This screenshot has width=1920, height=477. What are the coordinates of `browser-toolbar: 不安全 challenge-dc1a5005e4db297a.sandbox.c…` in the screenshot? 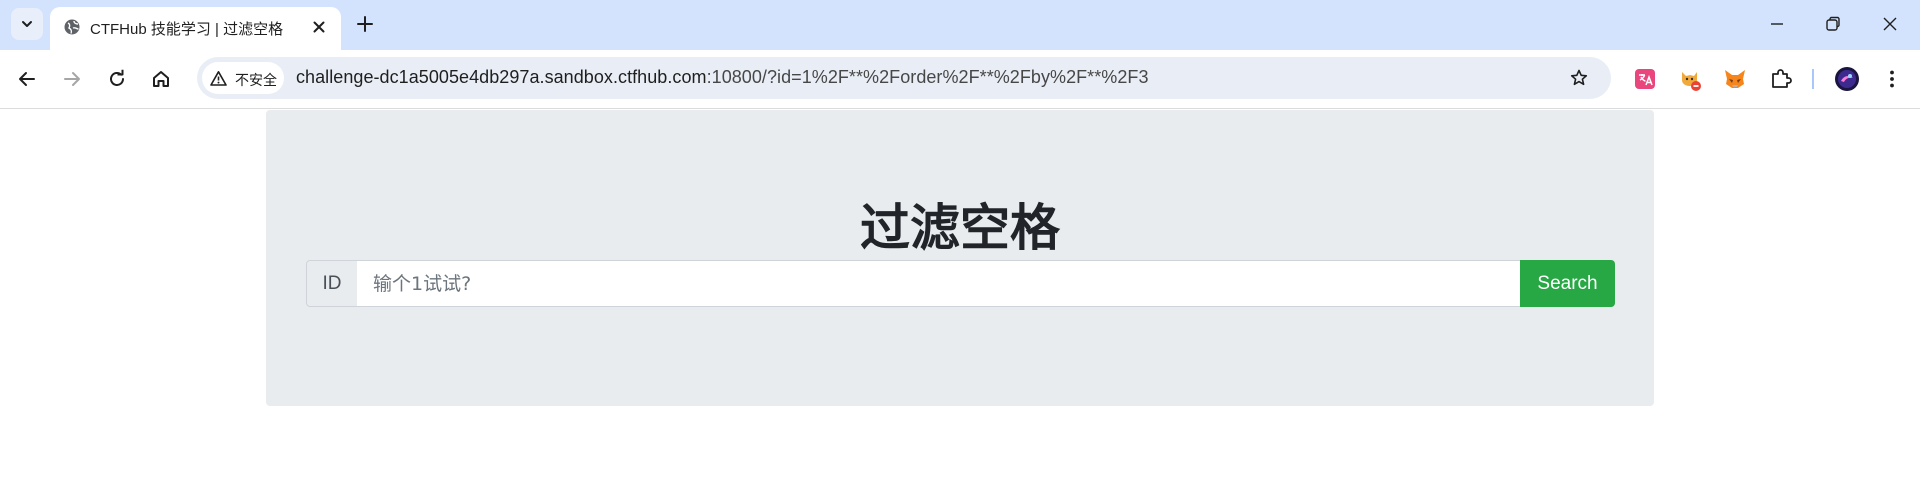 It's located at (960, 79).